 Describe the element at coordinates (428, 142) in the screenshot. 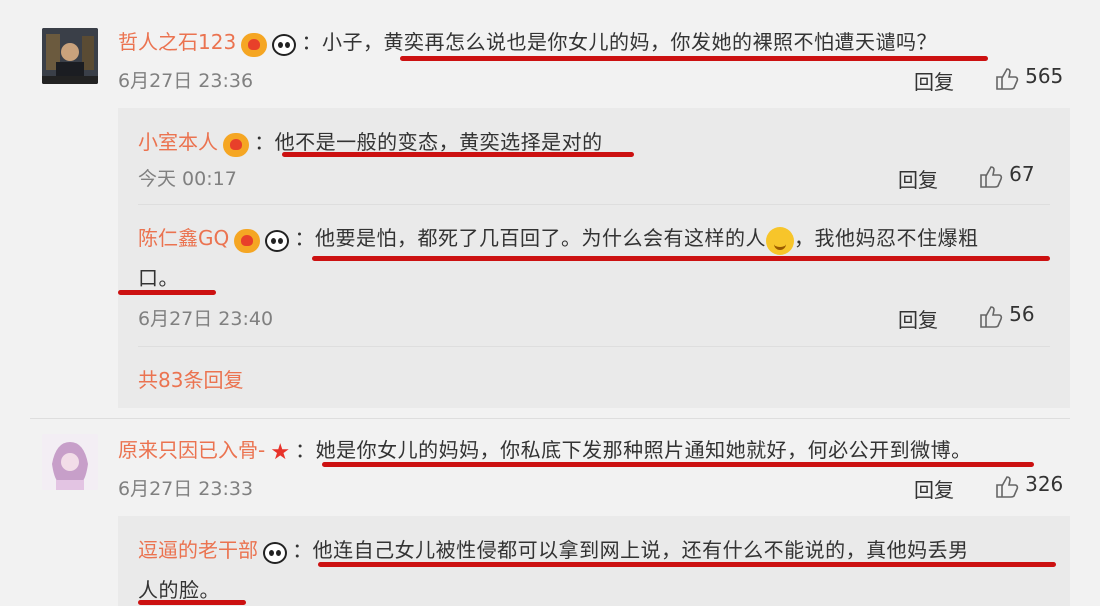

I see `reply-text: ：他不是一般的变态，黄奕选择是对的` at that location.